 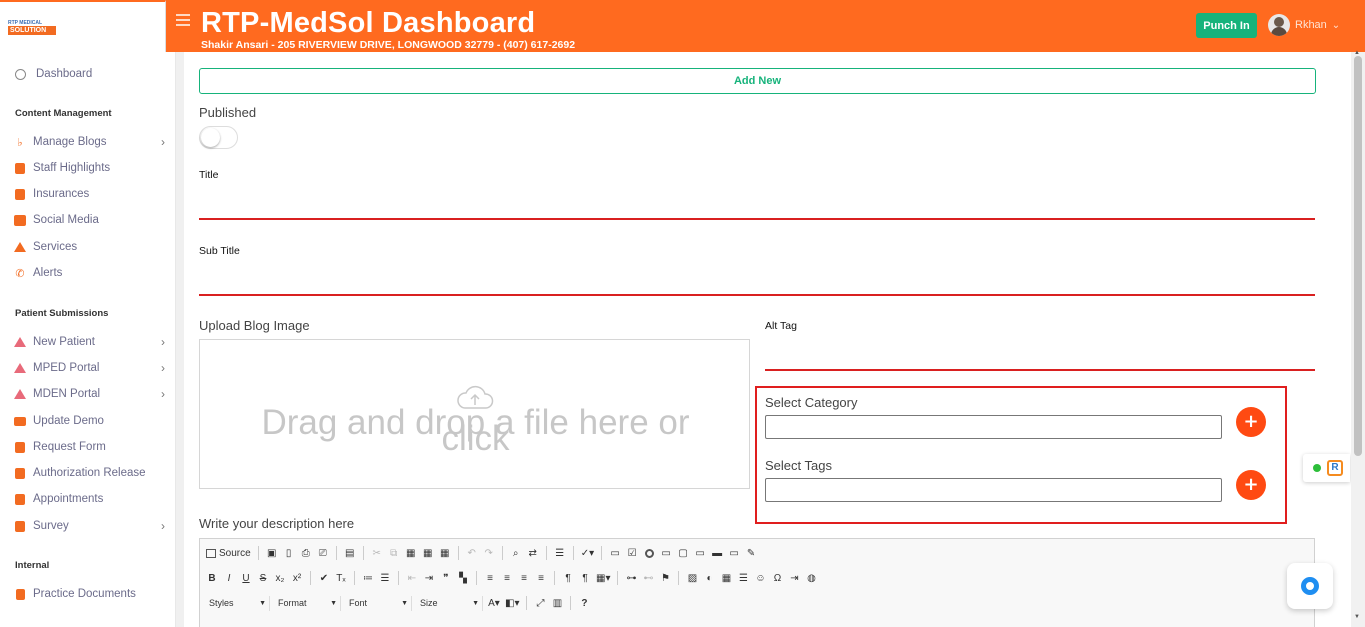 I want to click on radio-icon, so click(x=649, y=553).